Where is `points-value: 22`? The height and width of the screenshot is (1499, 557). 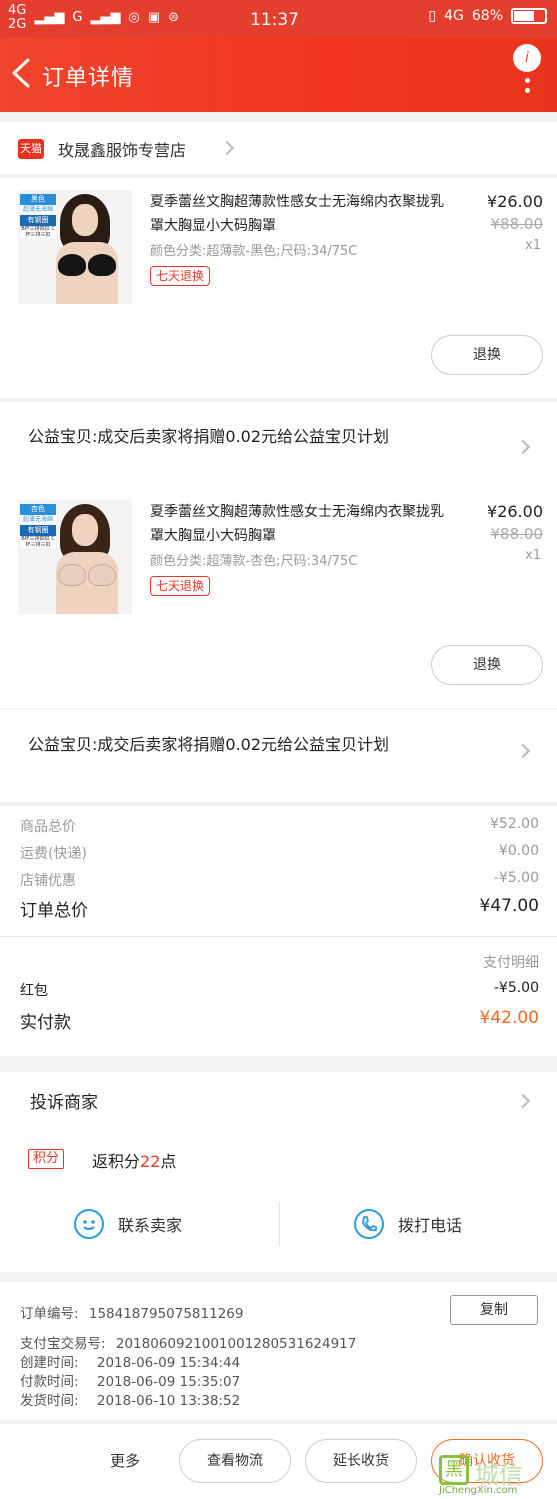
points-value: 22 is located at coordinates (150, 1161).